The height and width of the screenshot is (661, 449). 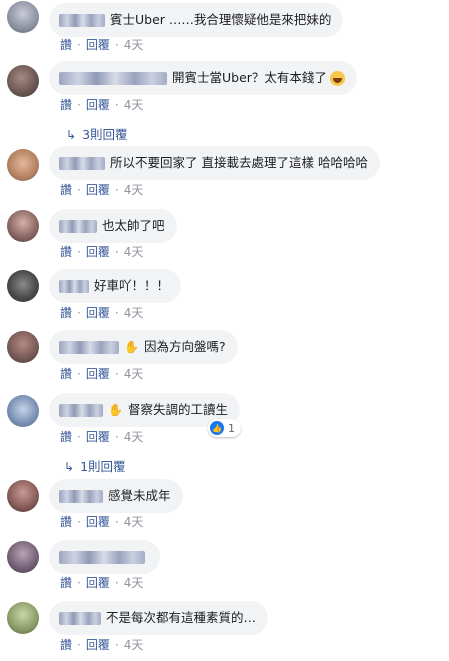 I want to click on comment-text: 開賓士當Uber？太有本錢了, so click(x=249, y=77).